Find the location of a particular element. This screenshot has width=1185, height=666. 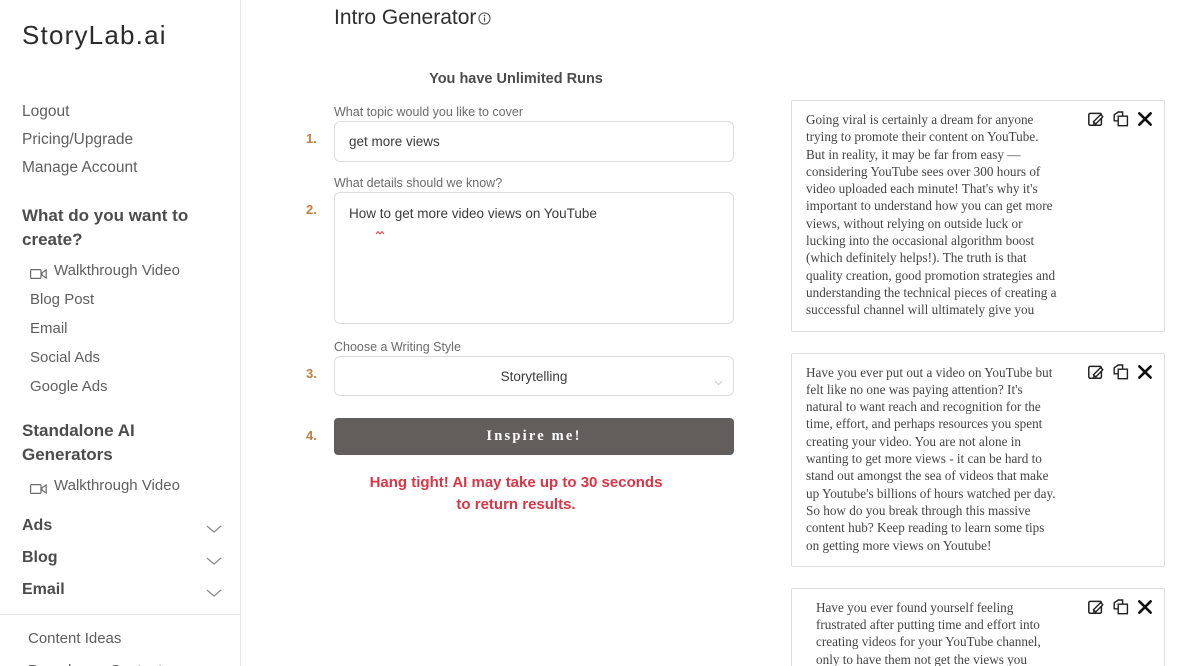

topic-field-label: What topic would you like to cover is located at coordinates (428, 112).